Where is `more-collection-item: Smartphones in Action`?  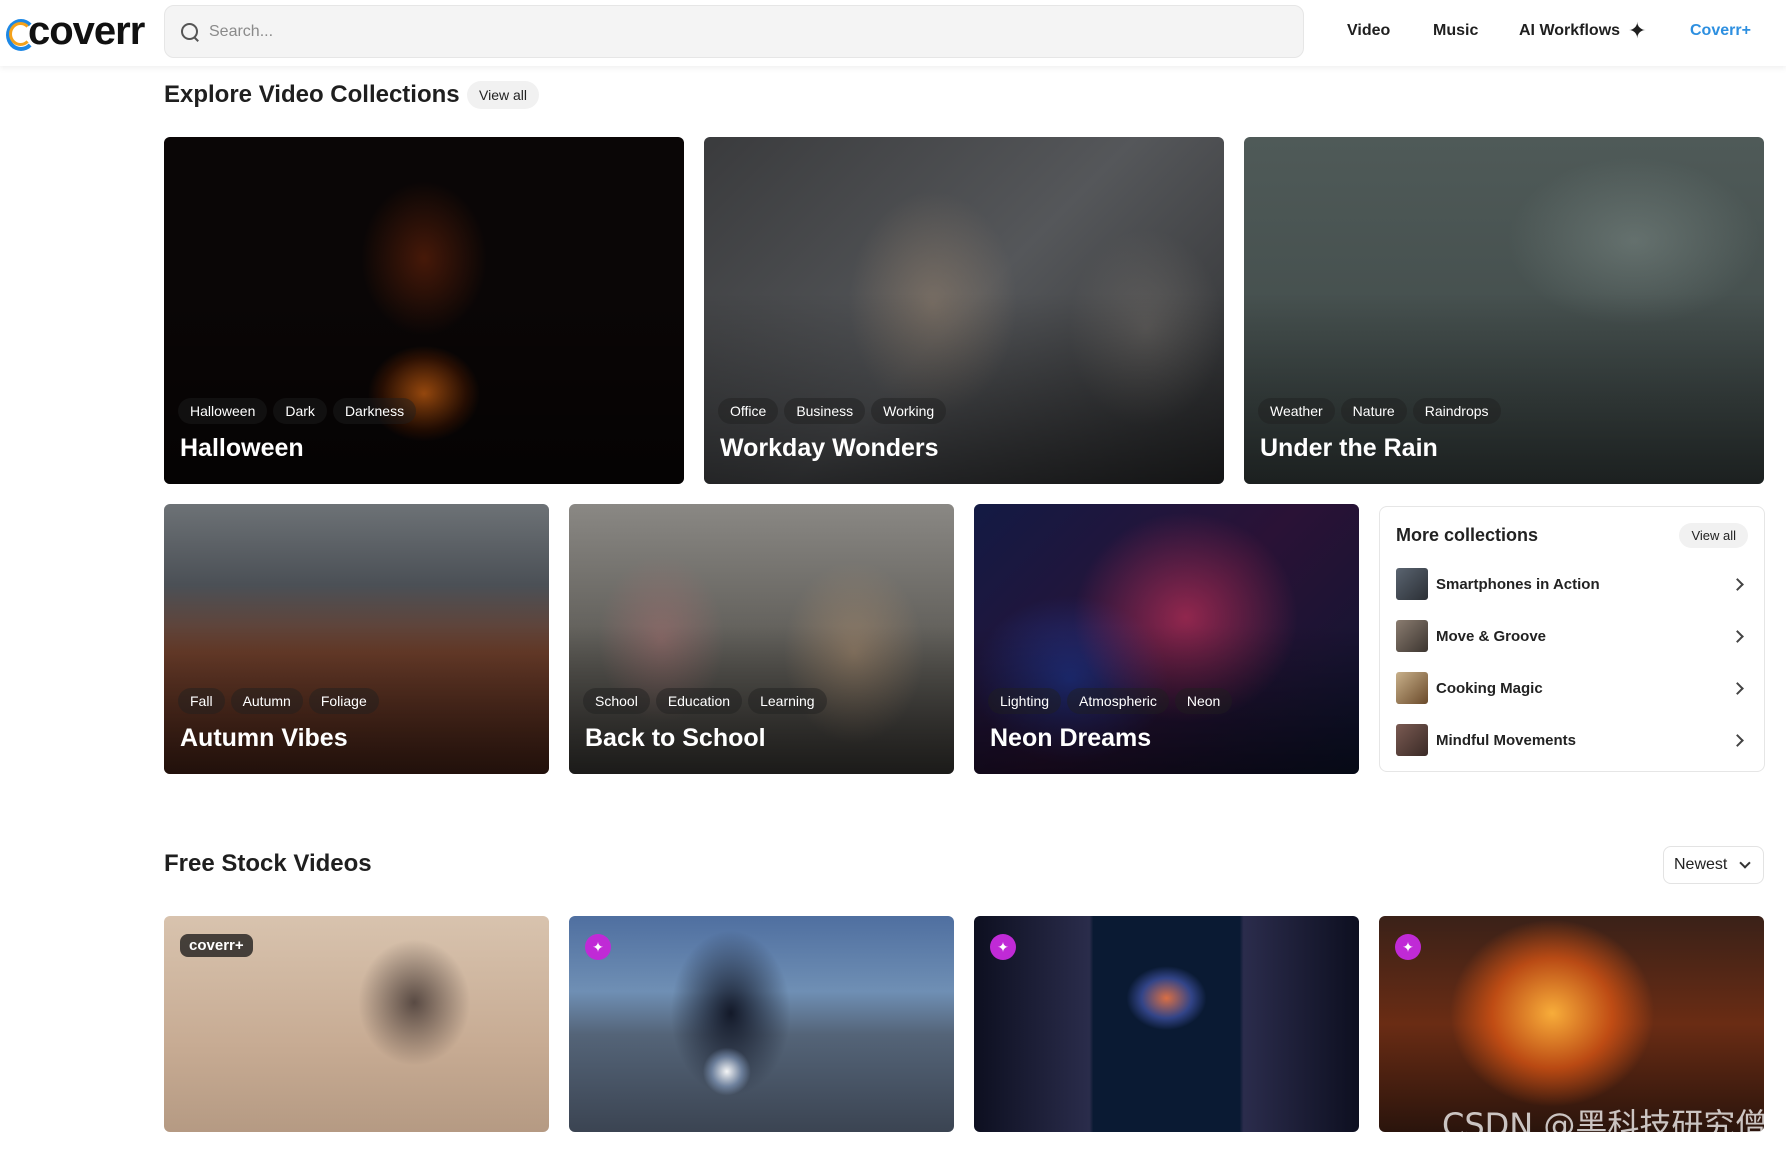 more-collection-item: Smartphones in Action is located at coordinates (1572, 584).